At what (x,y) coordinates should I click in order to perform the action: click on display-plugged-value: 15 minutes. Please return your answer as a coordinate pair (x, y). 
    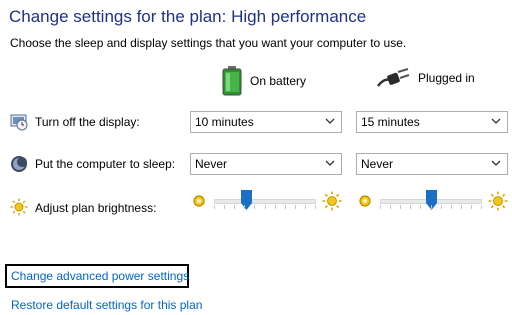
    Looking at the image, I should click on (390, 122).